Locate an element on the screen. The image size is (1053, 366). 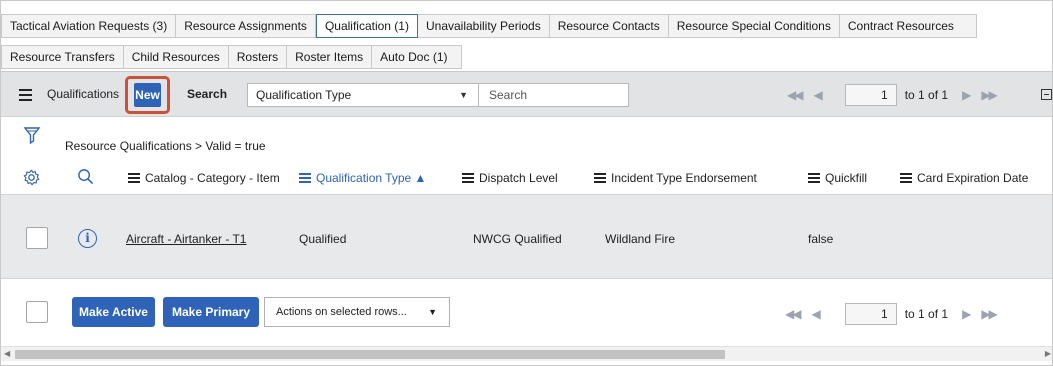
tab-roster-items: Roster Items is located at coordinates (330, 57).